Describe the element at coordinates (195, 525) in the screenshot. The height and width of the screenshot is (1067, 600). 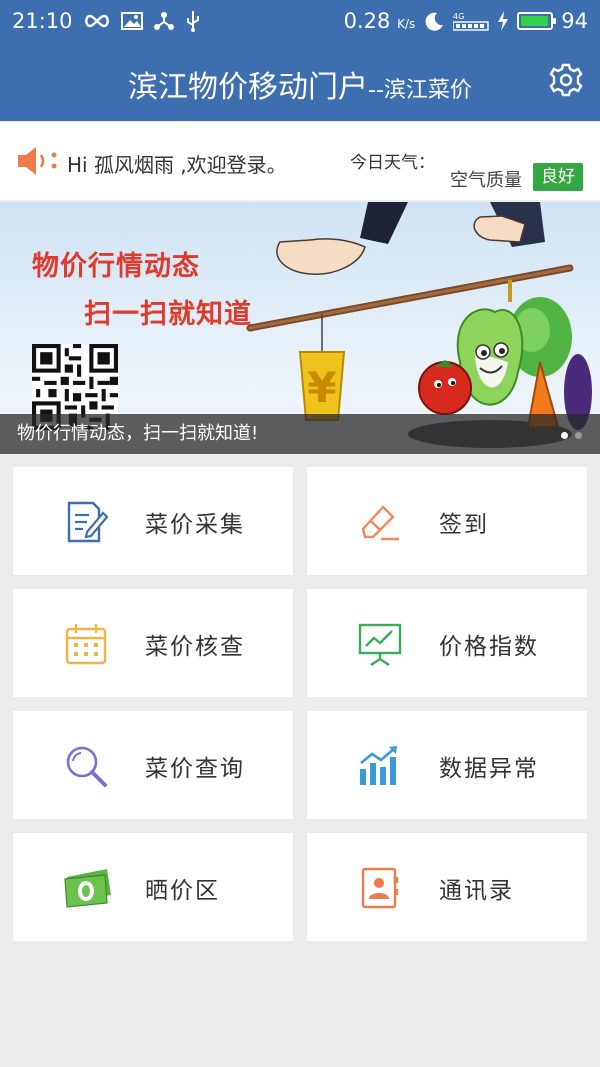
I see `menu-label: 菜价采集` at that location.